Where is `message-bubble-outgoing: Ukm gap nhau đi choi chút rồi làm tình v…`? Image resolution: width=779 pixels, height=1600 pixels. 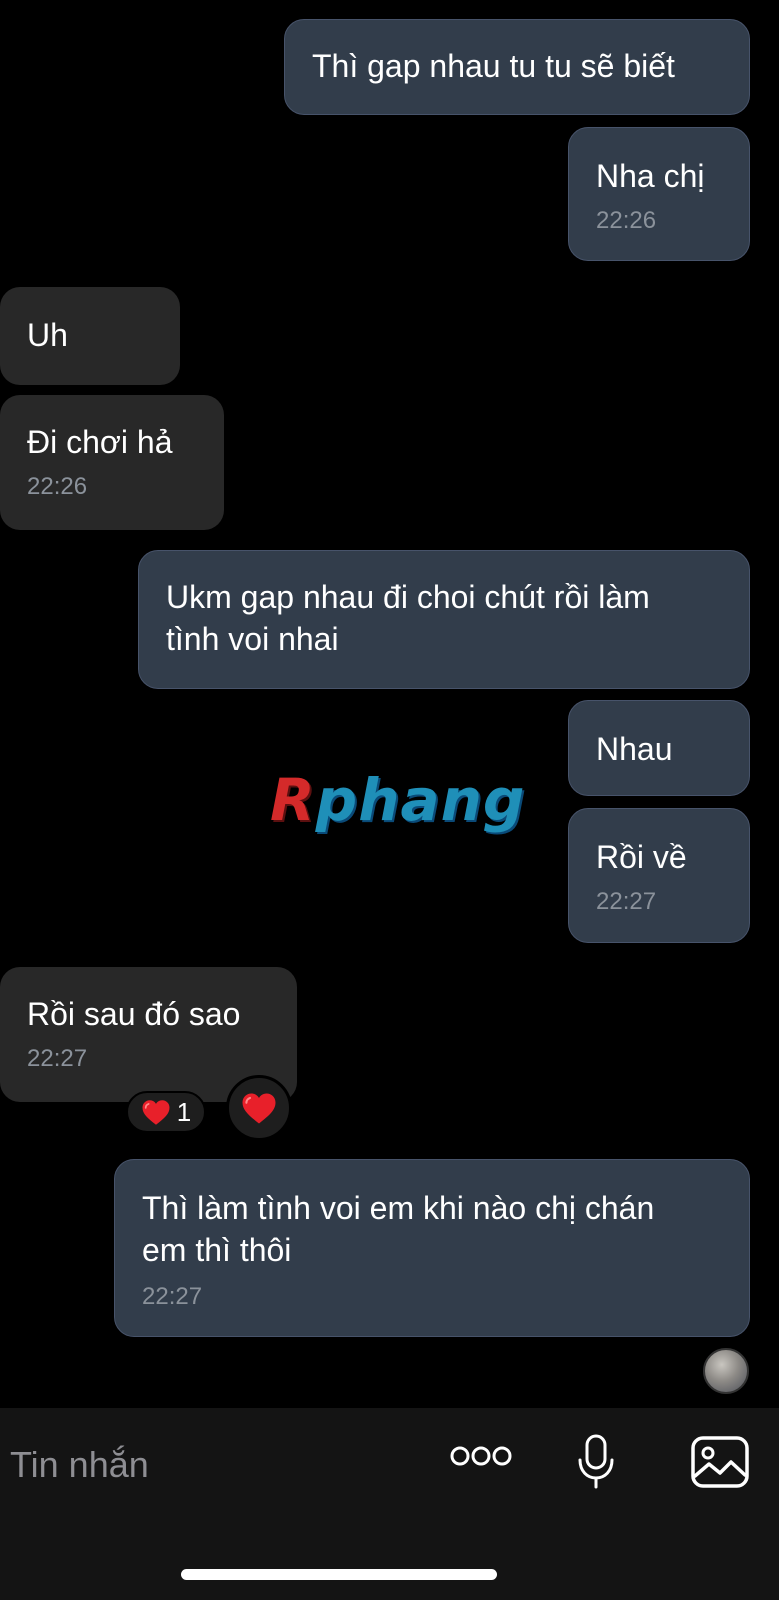 message-bubble-outgoing: Ukm gap nhau đi choi chút rồi làm tình v… is located at coordinates (444, 619).